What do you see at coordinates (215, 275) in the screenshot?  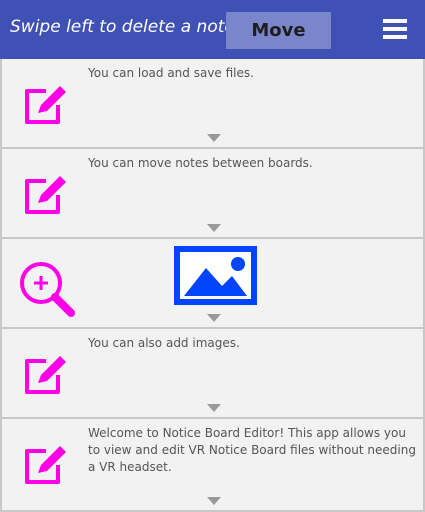 I see `image-placeholder-icon` at bounding box center [215, 275].